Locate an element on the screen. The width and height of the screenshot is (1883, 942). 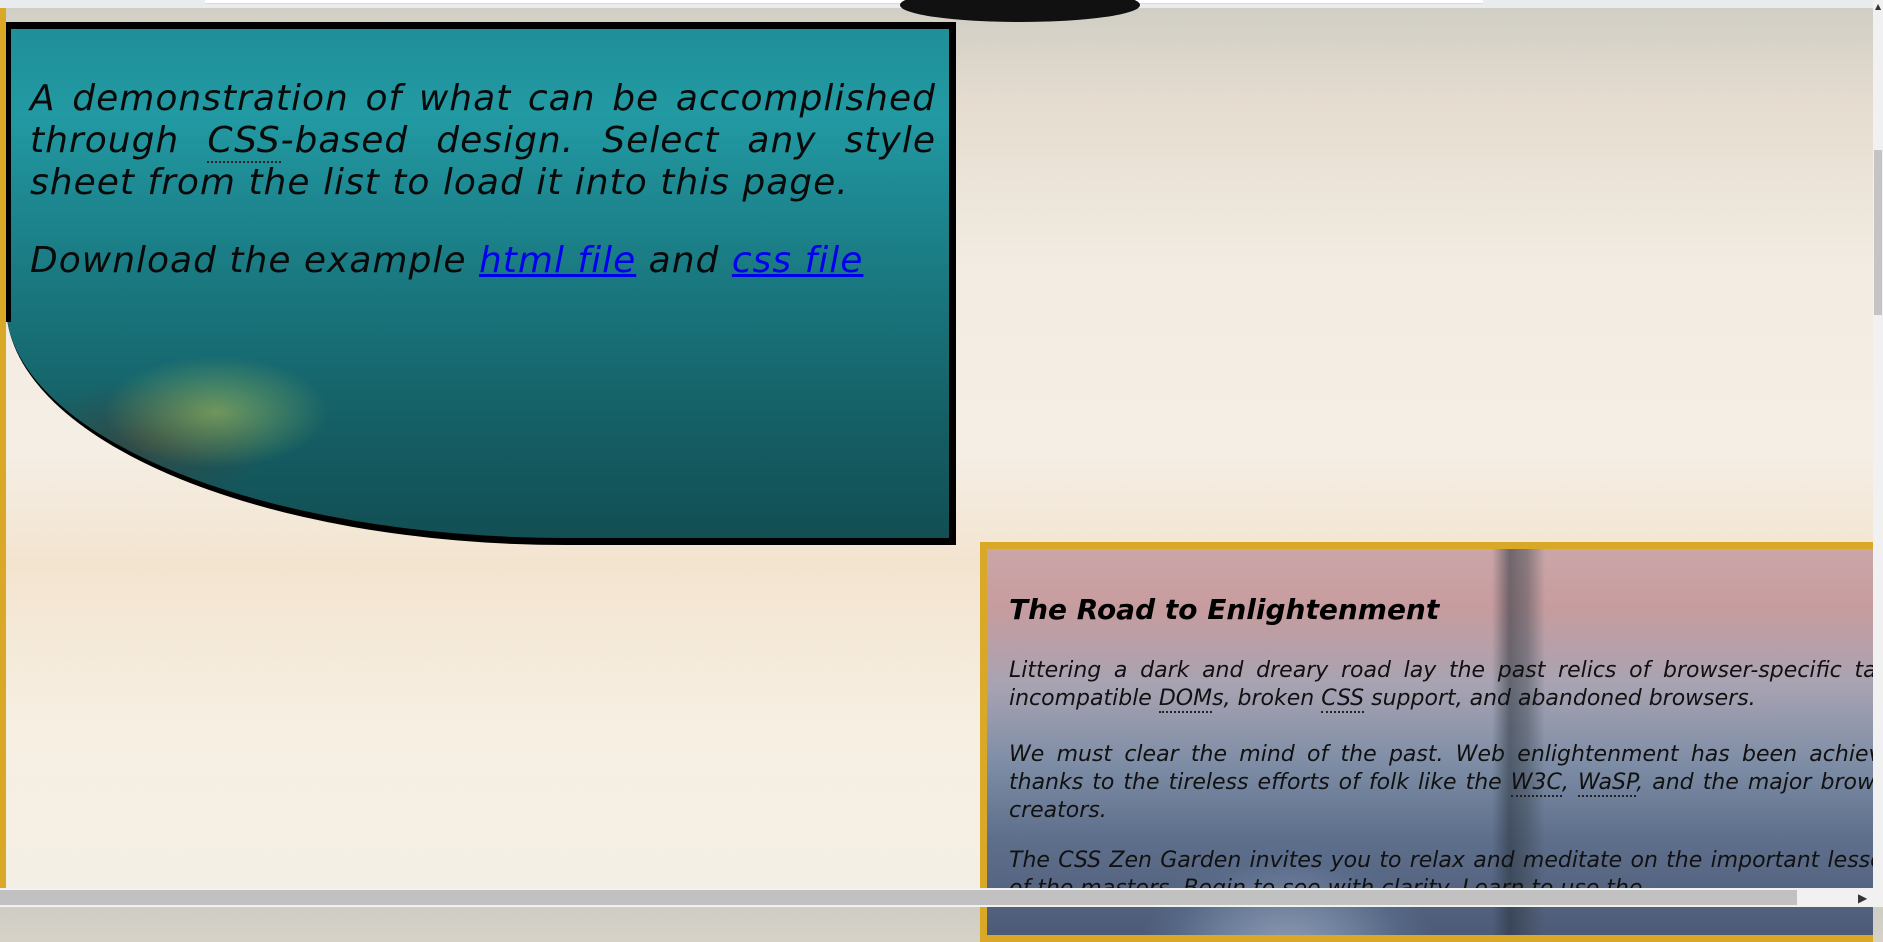
dom-abbr: DOM is located at coordinates (1185, 699).